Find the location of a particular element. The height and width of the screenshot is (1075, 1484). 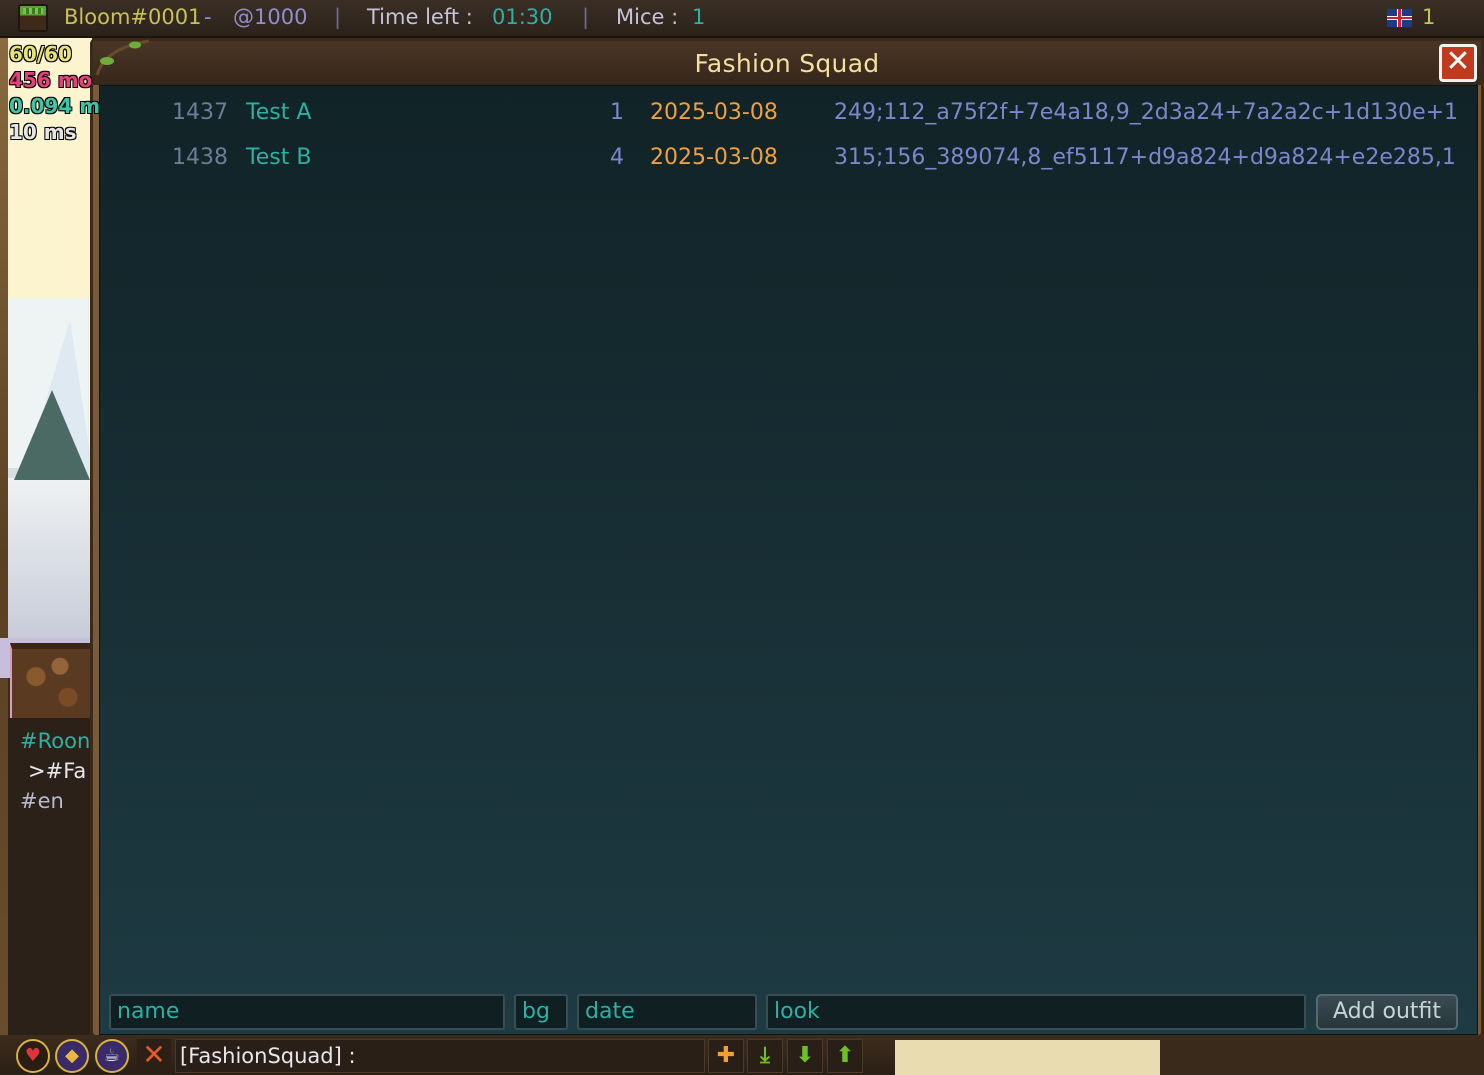

room-code: @1000 is located at coordinates (270, 17).